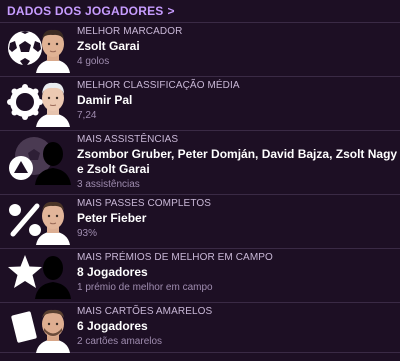 The image size is (400, 361). Describe the element at coordinates (171, 11) in the screenshot. I see `chevron-right-icon: >` at that location.